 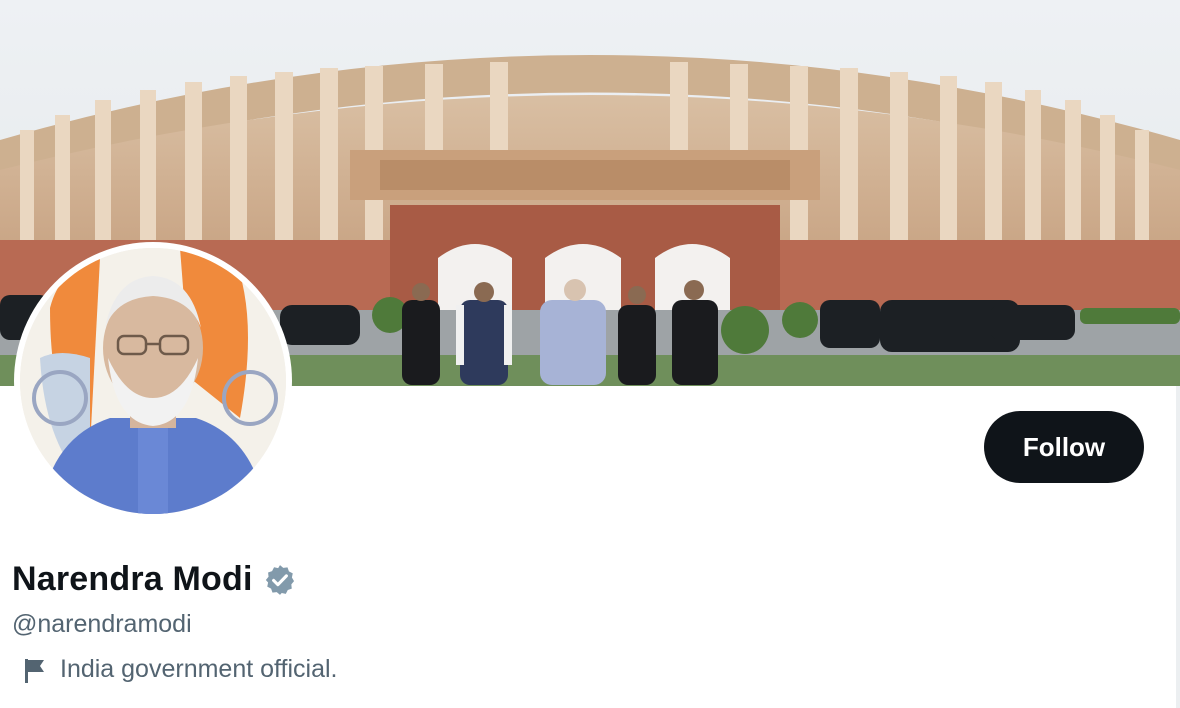 I want to click on category-label: India government official., so click(x=199, y=669).